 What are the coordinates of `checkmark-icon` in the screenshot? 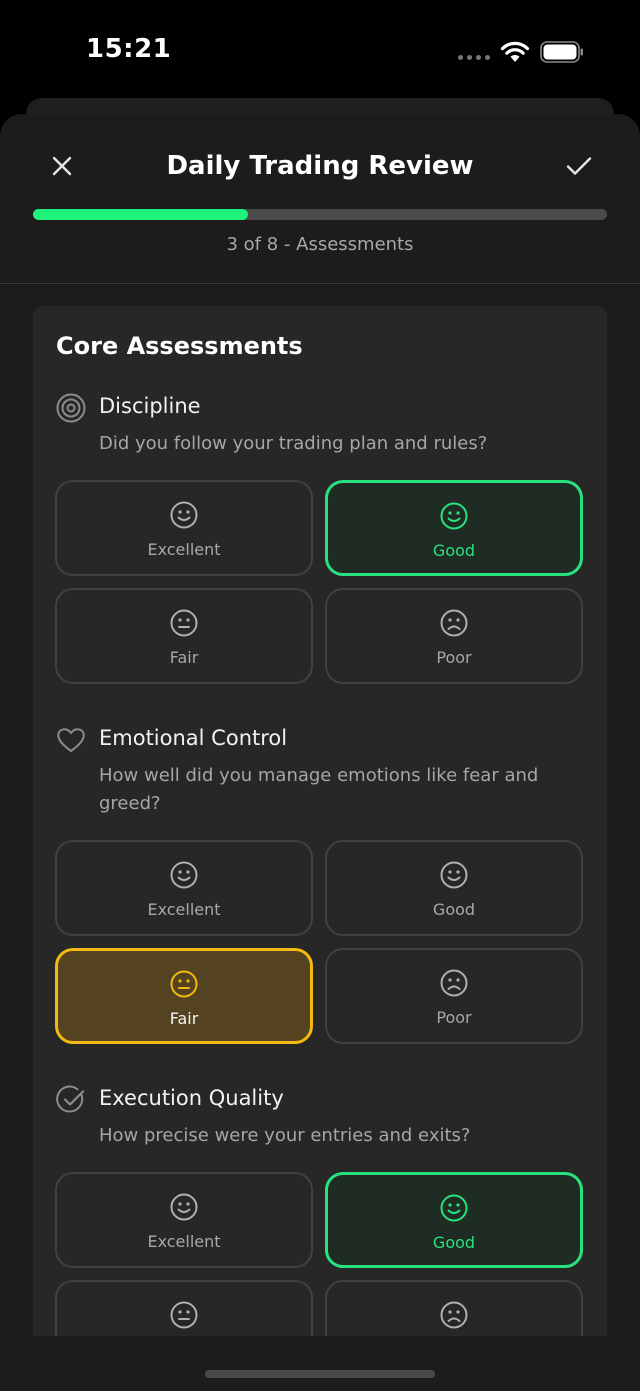 It's located at (579, 166).